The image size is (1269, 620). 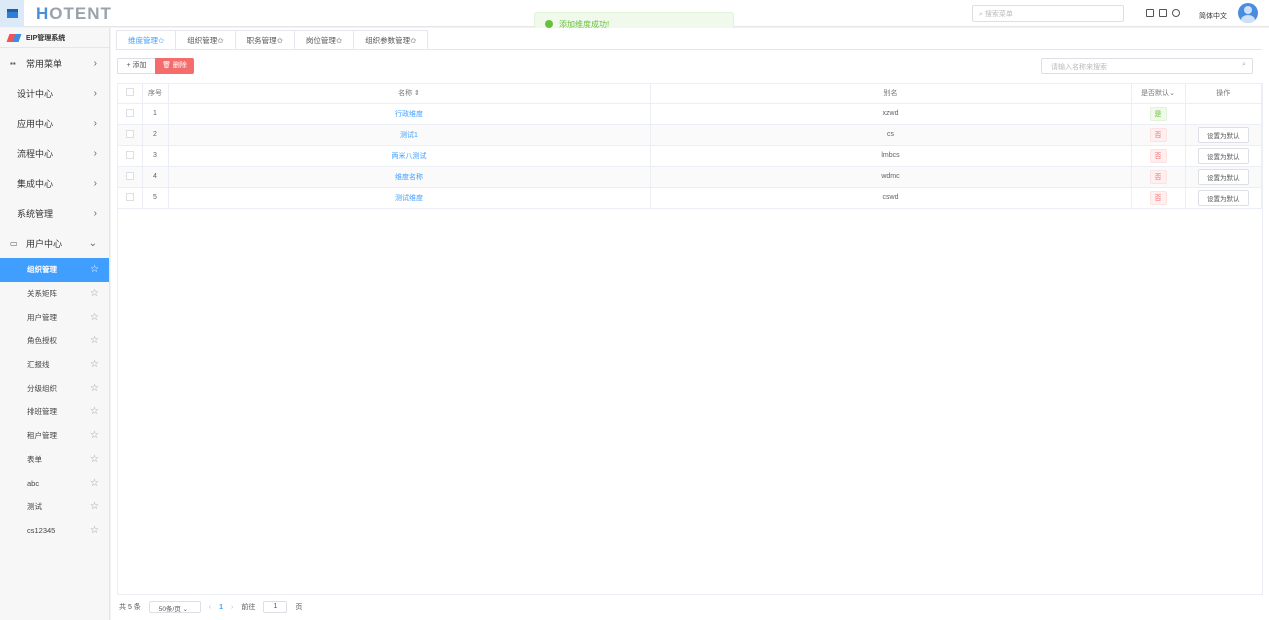 What do you see at coordinates (54, 483) in the screenshot?
I see `sidebar-item: abc ☆` at bounding box center [54, 483].